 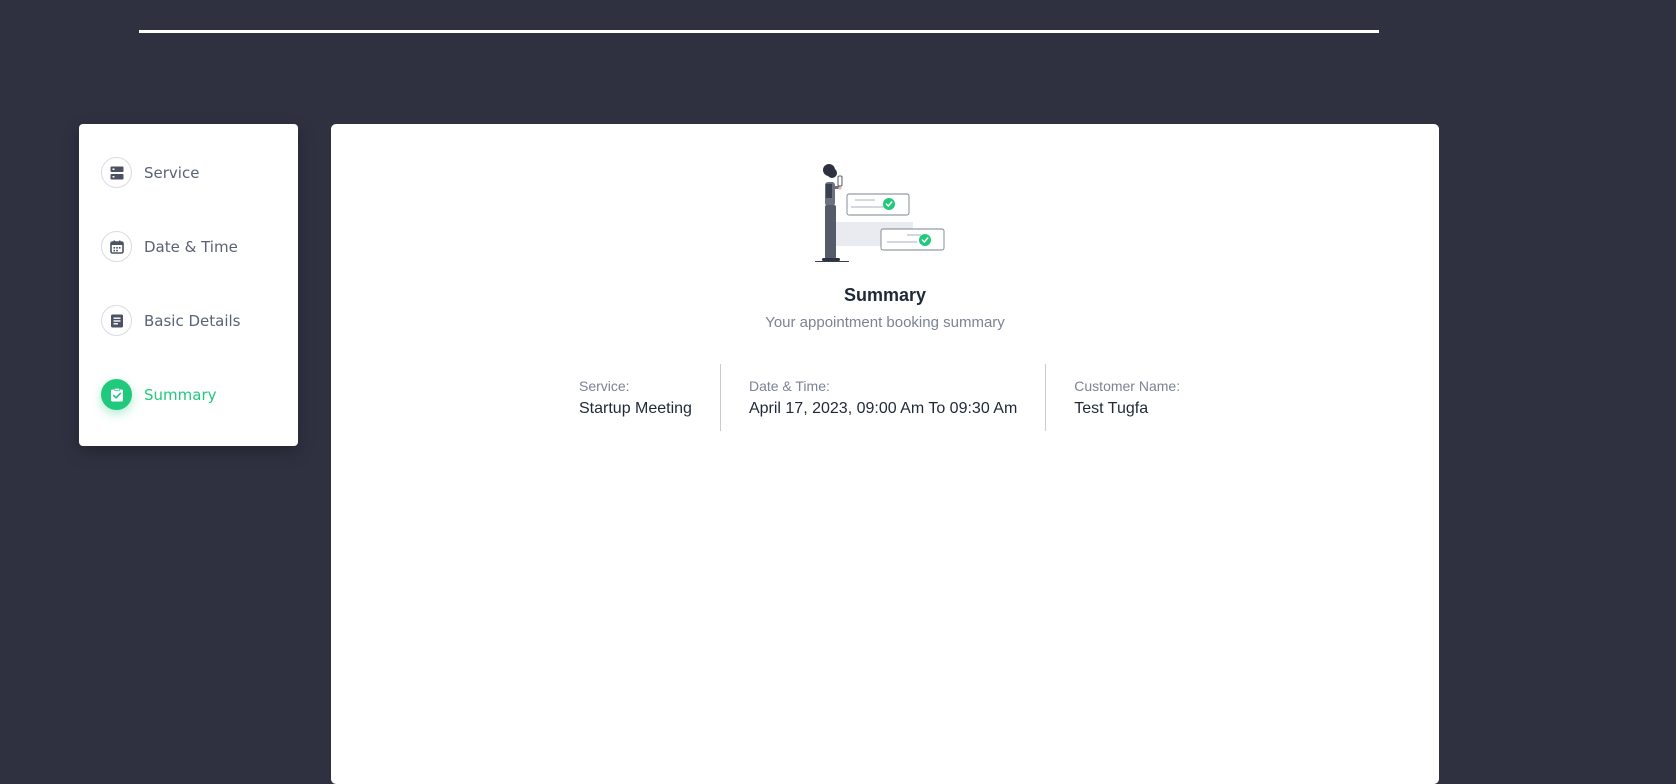 What do you see at coordinates (1126, 397) in the screenshot?
I see `customer-name-detail: Customer Name: Test Tugfa` at bounding box center [1126, 397].